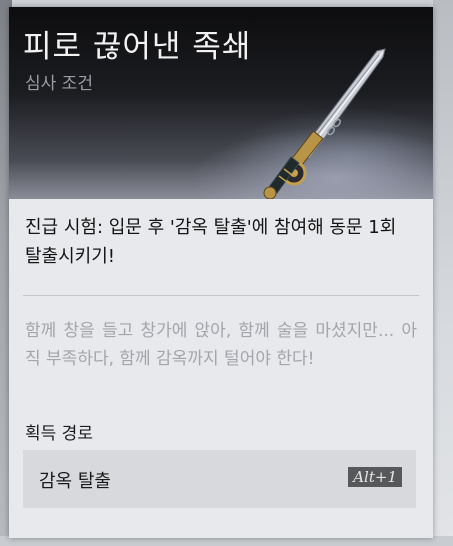 This screenshot has height=546, width=453. Describe the element at coordinates (137, 47) in the screenshot. I see `item-title: 피로 끊어낸 족쇄` at that location.